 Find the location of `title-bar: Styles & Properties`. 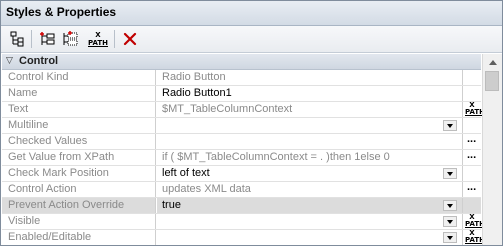

title-bar: Styles & Properties is located at coordinates (251, 13).